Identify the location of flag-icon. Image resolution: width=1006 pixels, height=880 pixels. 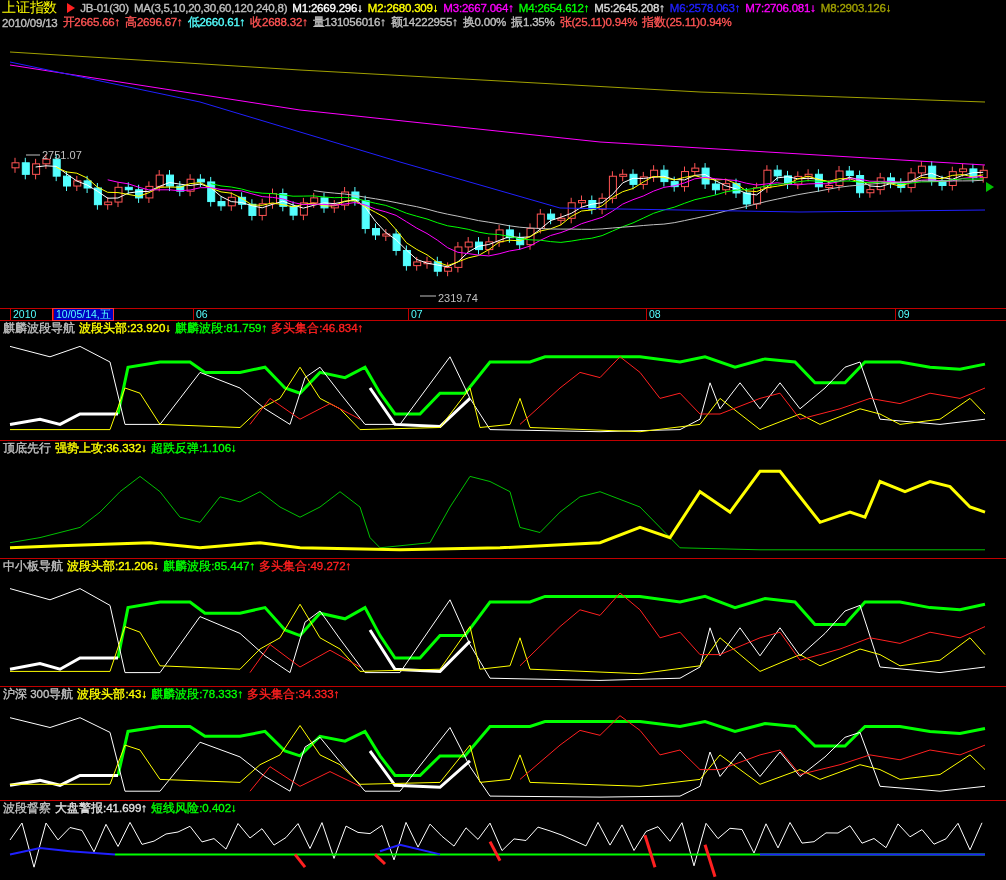
(71, 7).